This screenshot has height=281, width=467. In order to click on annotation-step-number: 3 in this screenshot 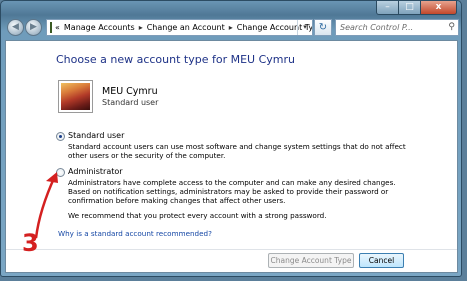, I will do `click(30, 243)`.